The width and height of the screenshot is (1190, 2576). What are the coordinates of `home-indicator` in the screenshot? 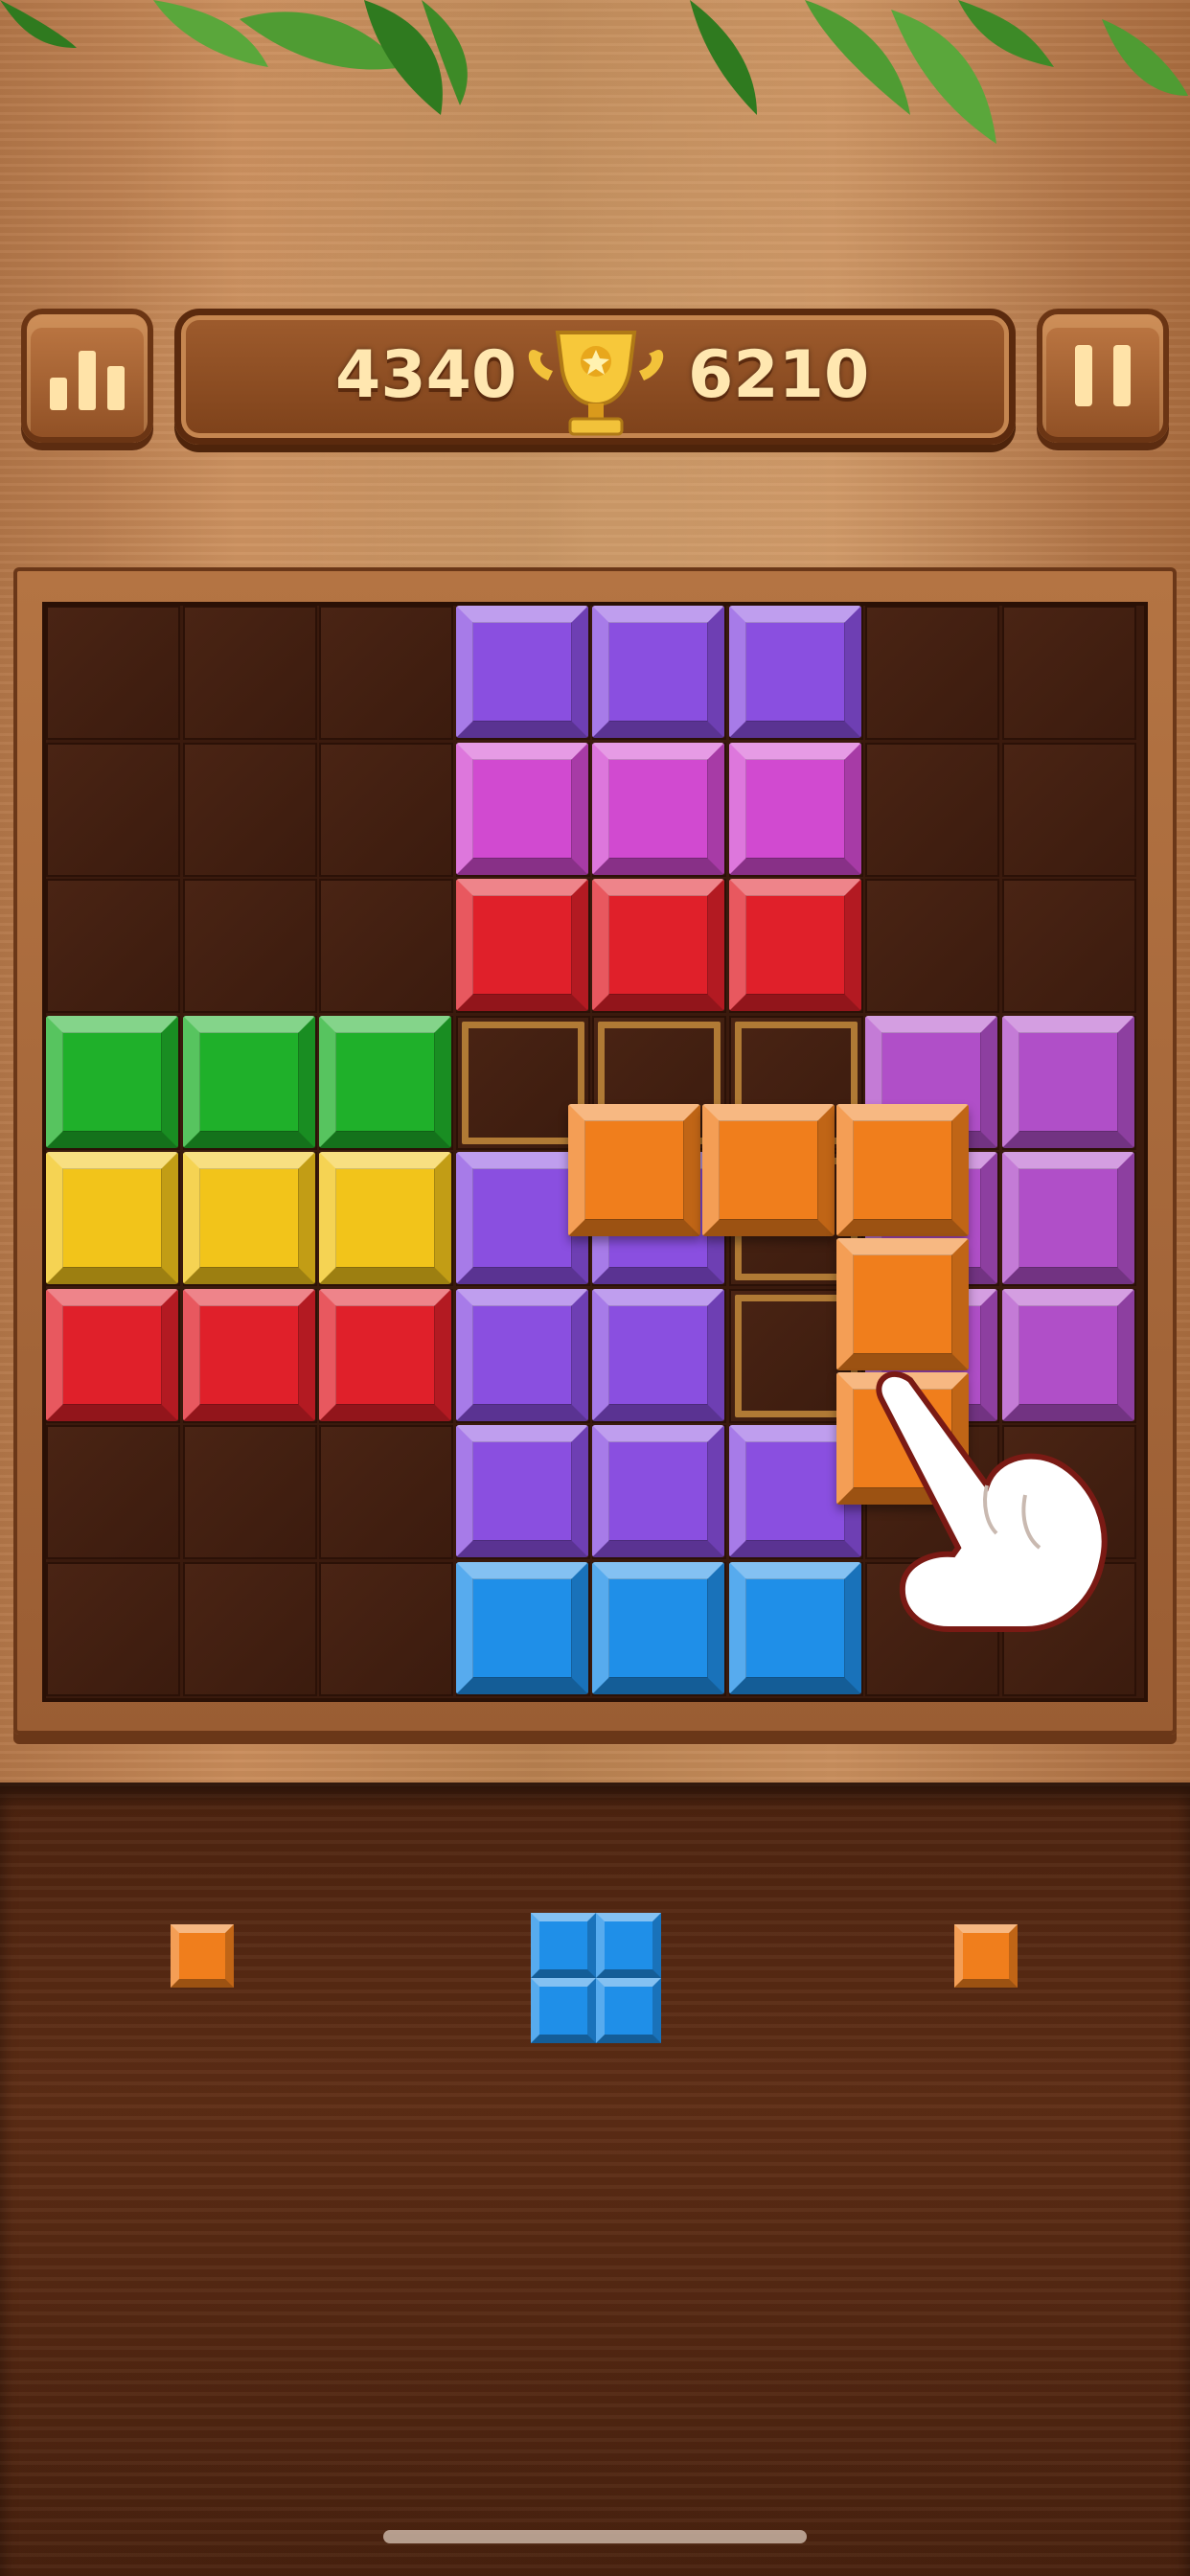 It's located at (595, 2536).